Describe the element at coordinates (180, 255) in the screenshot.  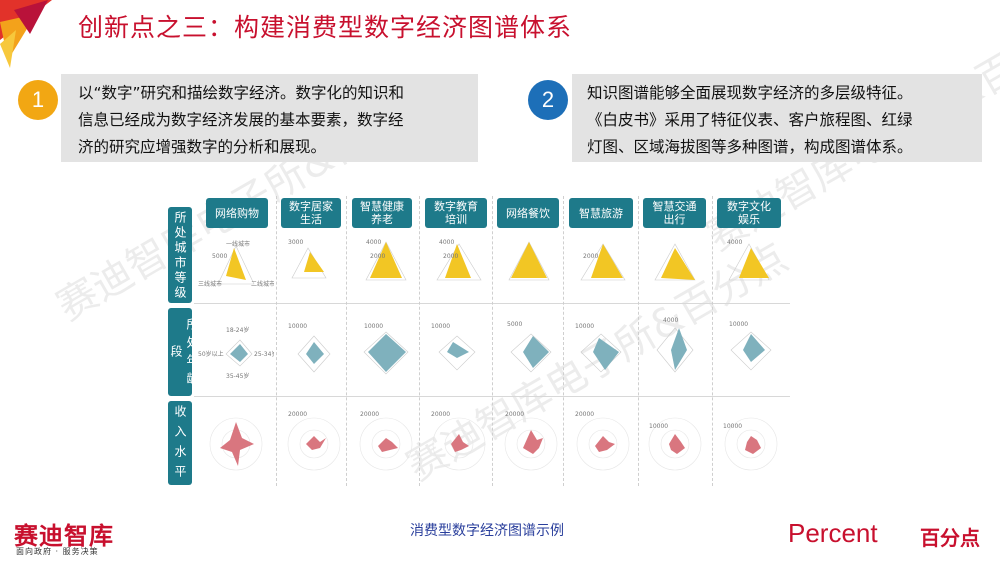
I see `row-label-city: 所处城市等级` at that location.